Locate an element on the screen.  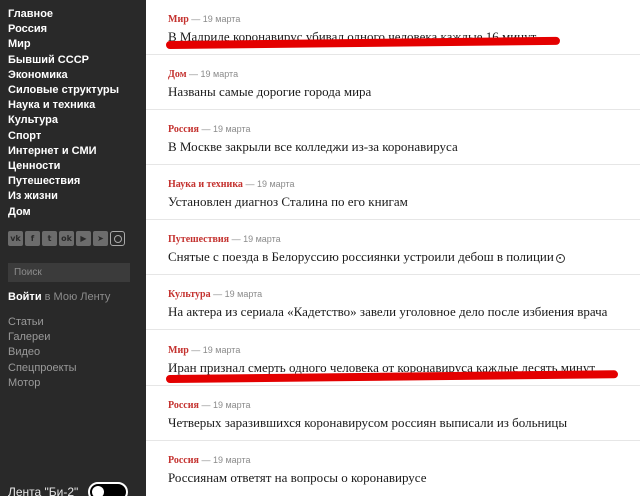
nav-item-motor: Мотор is located at coordinates (42, 383).